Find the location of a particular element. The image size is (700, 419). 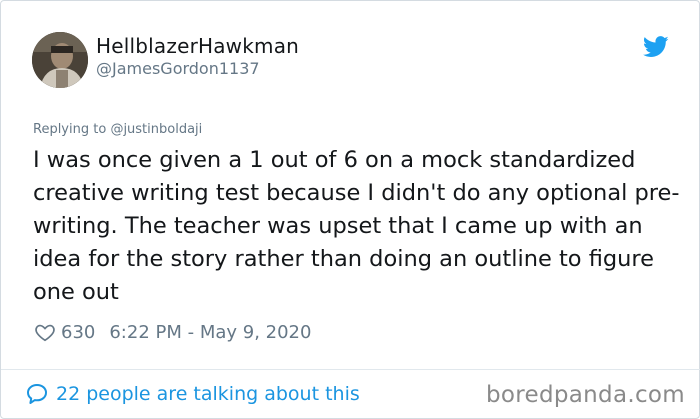

replying-to: Replying to @justinboldaji is located at coordinates (117, 129).